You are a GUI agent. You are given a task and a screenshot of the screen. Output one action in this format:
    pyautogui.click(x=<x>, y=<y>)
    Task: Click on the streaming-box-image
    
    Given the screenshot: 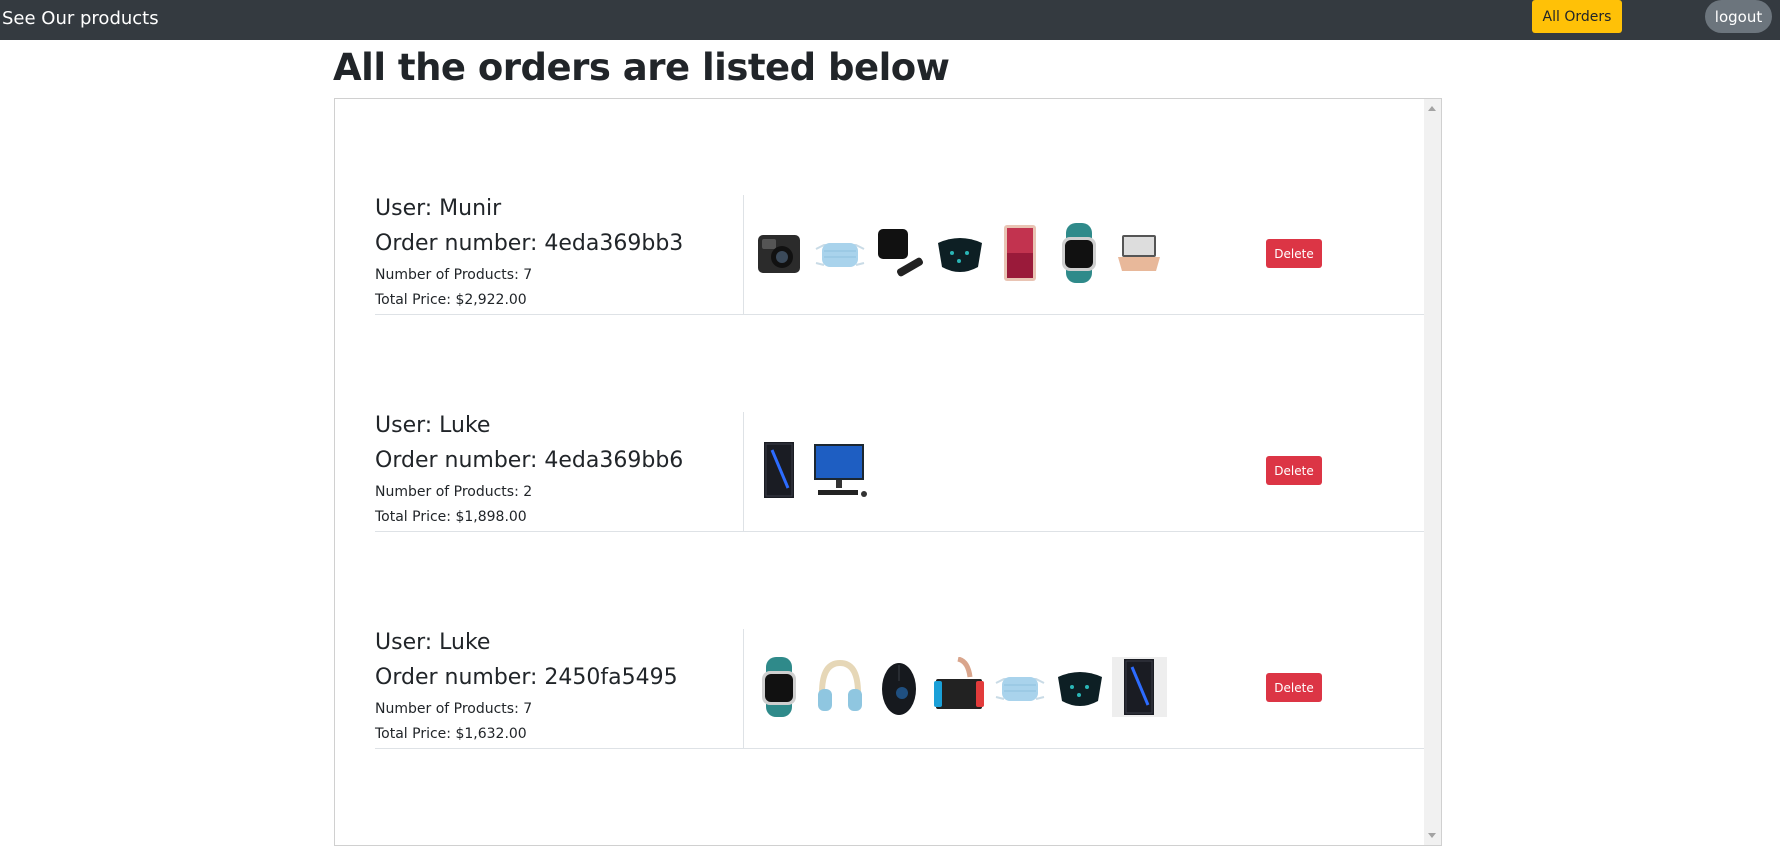 What is the action you would take?
    pyautogui.click(x=899, y=253)
    